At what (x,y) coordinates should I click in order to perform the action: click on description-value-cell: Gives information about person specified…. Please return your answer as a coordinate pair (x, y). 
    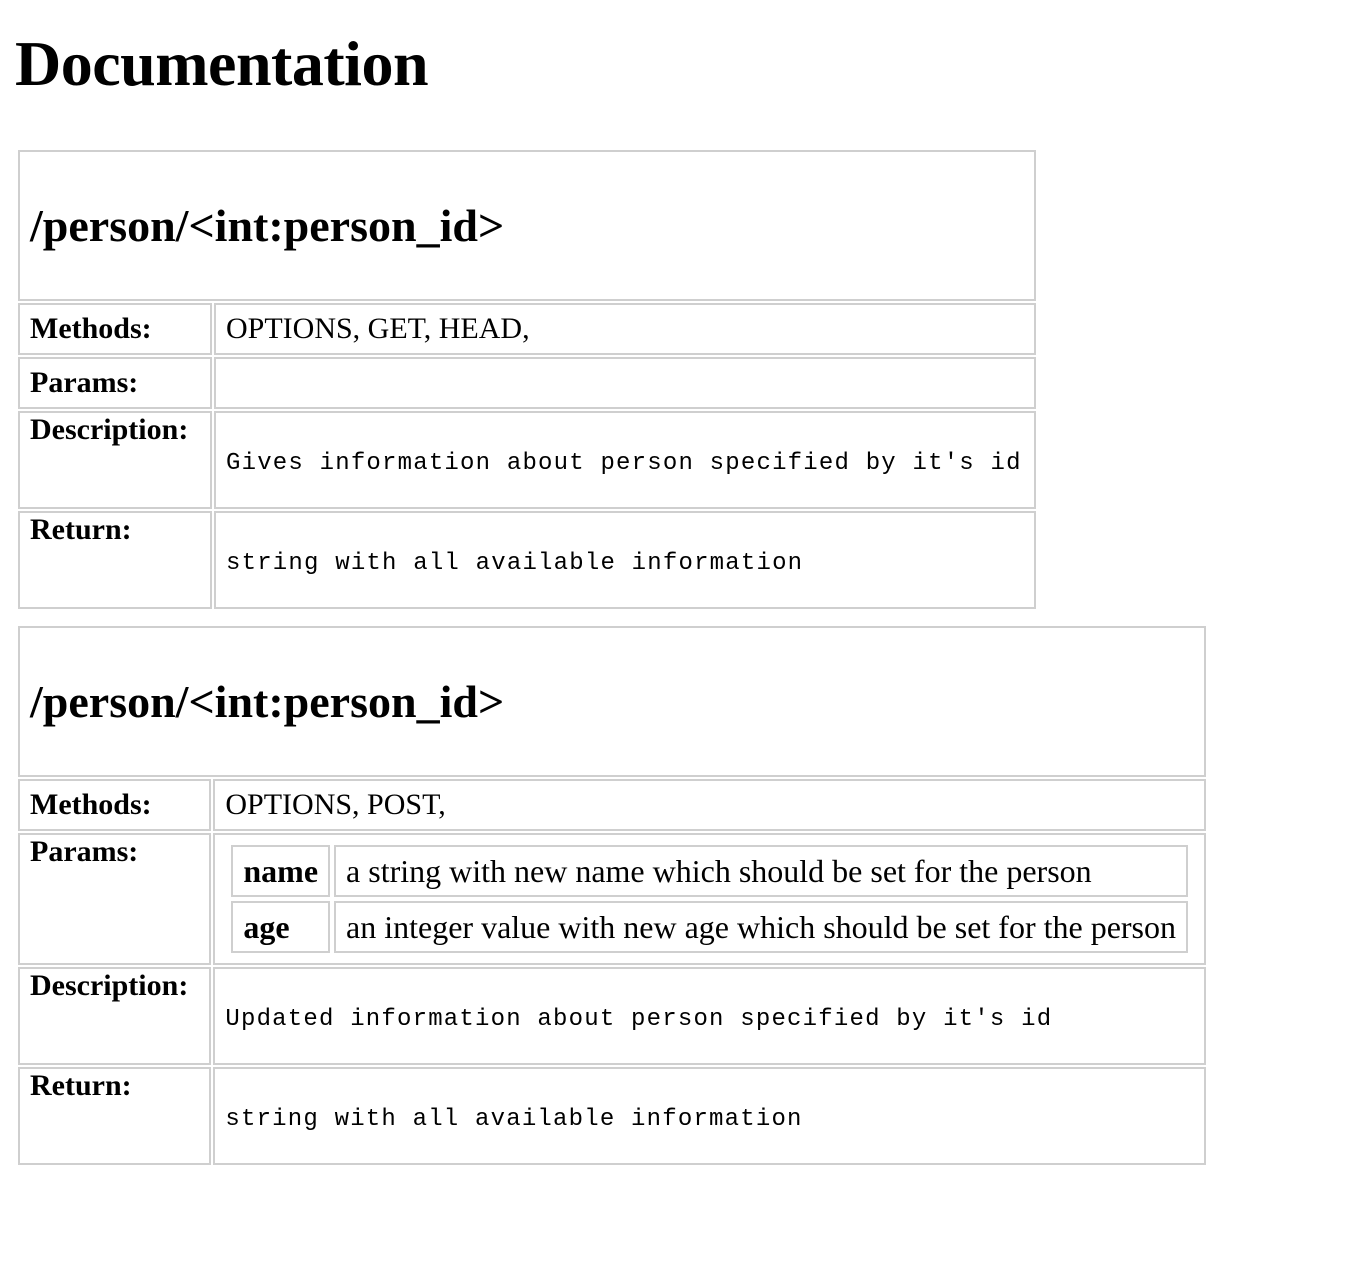
    Looking at the image, I should click on (625, 460).